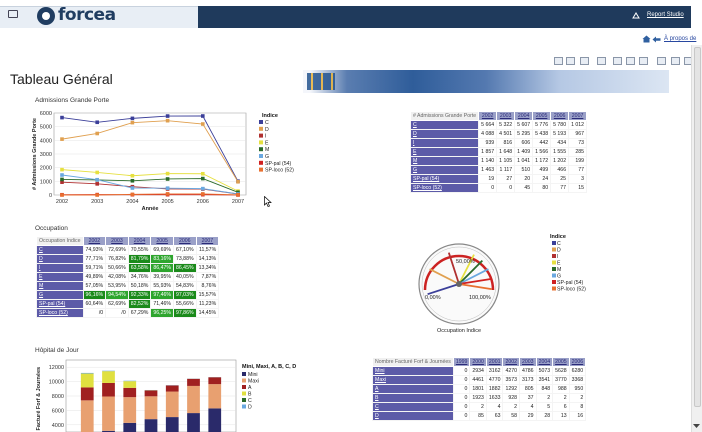 This screenshot has height=432, width=702. I want to click on table-cell: 466, so click(560, 170).